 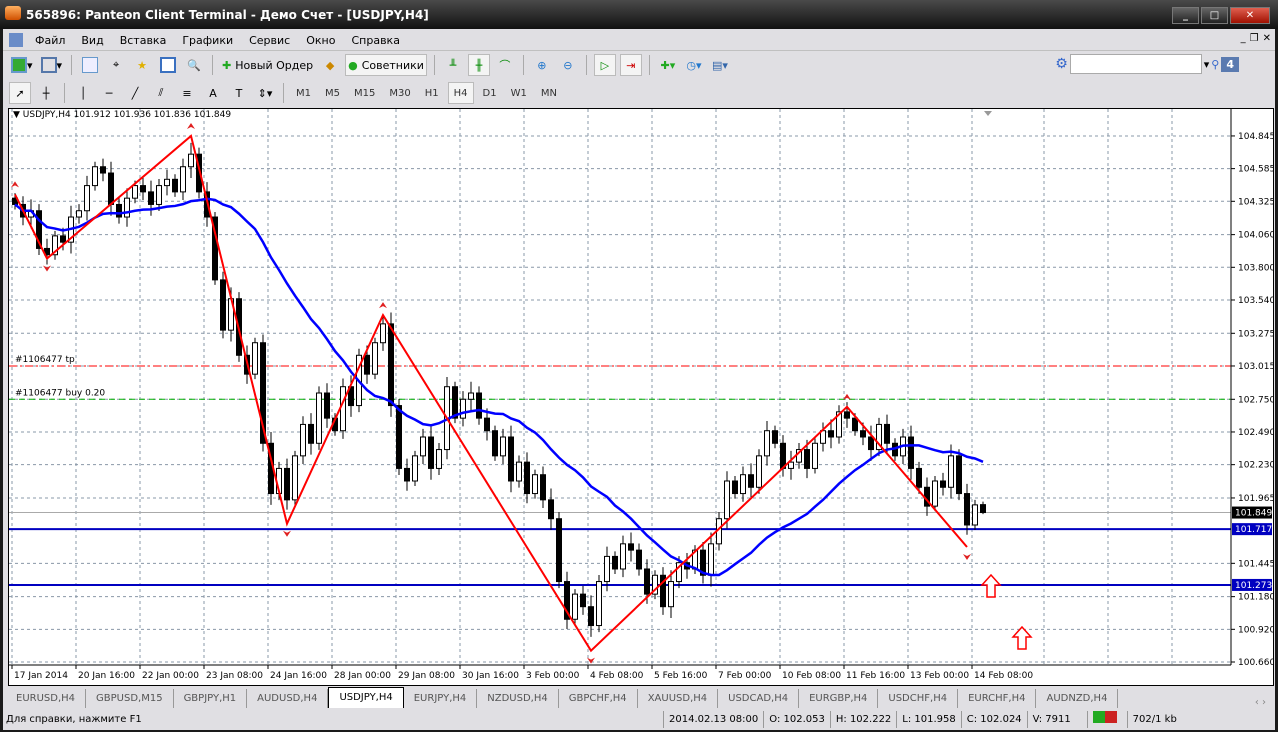 I want to click on tab-scroll-arrows: ‹ ›, so click(x=1263, y=702).